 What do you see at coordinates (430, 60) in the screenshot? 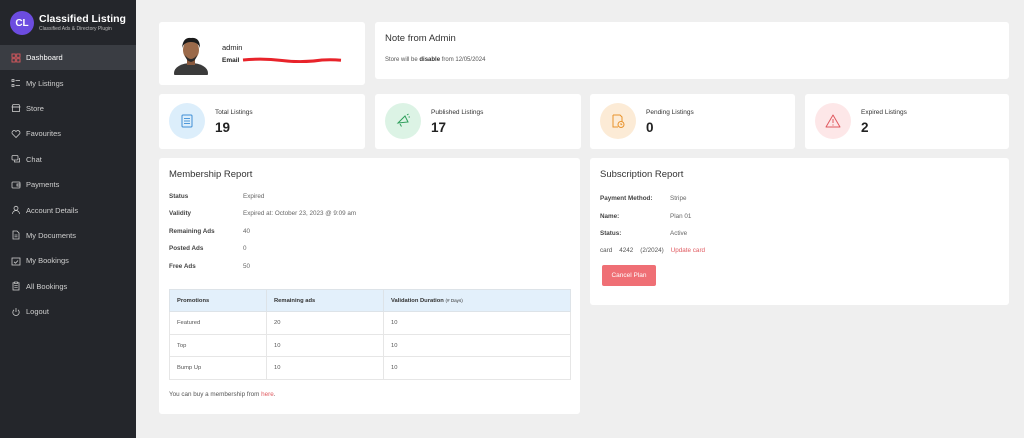
I see `note-text-bold: disable` at bounding box center [430, 60].